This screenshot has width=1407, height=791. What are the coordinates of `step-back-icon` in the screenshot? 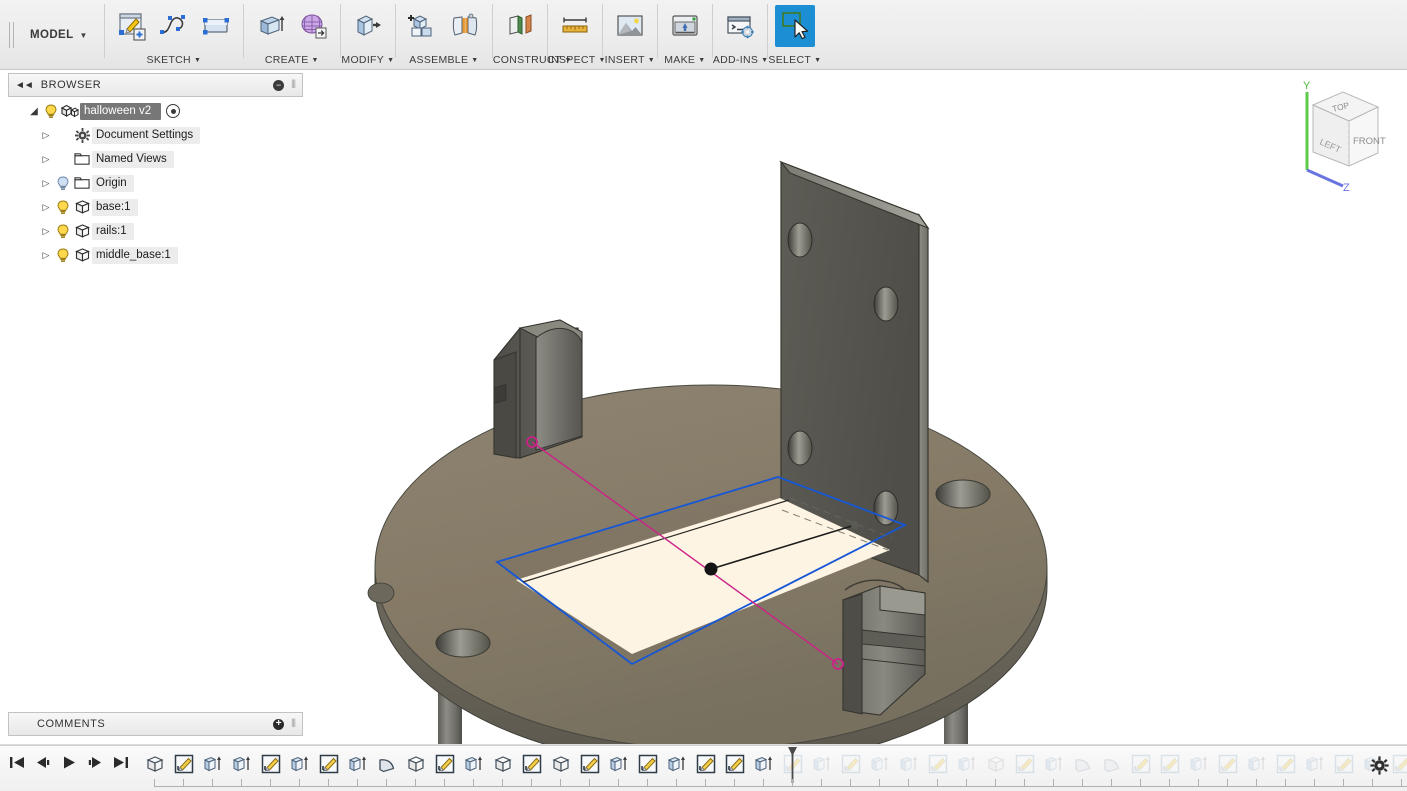 It's located at (42, 762).